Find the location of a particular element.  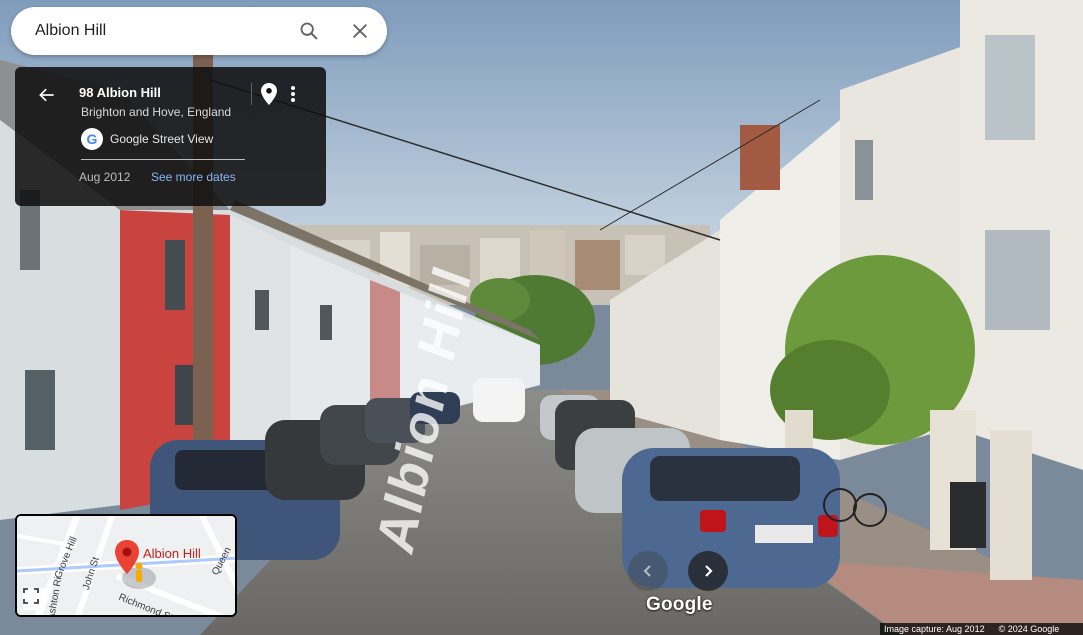

place-subtitle: Brighton and Hove, England is located at coordinates (156, 112).